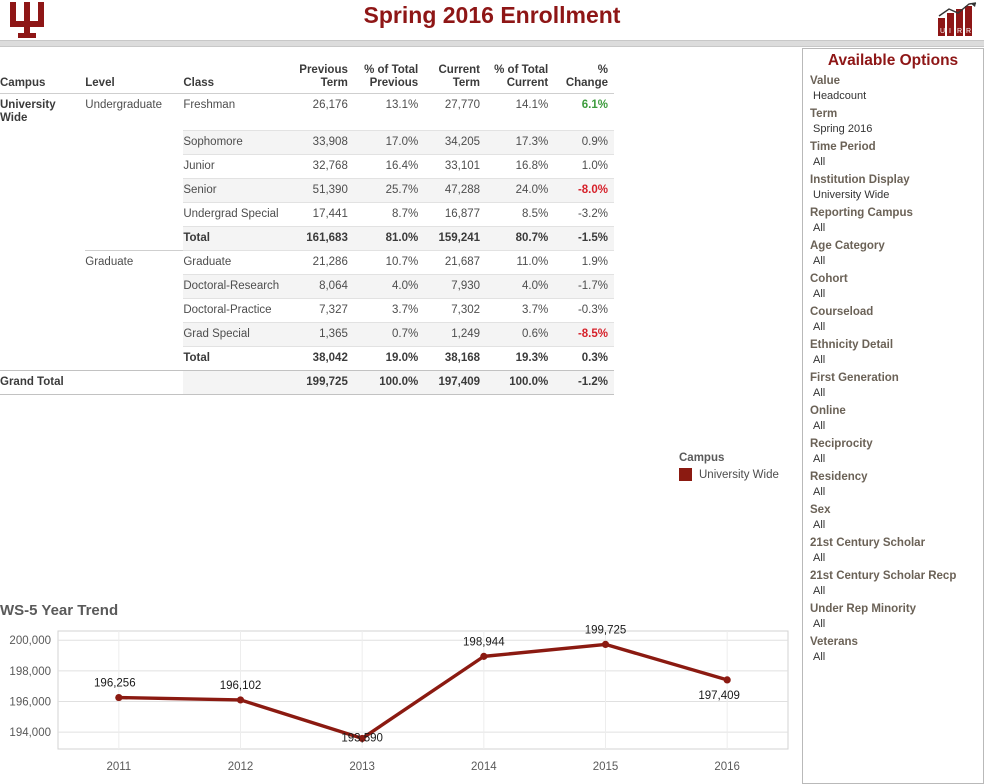  I want to click on option-item: Residency All, so click(893, 486).